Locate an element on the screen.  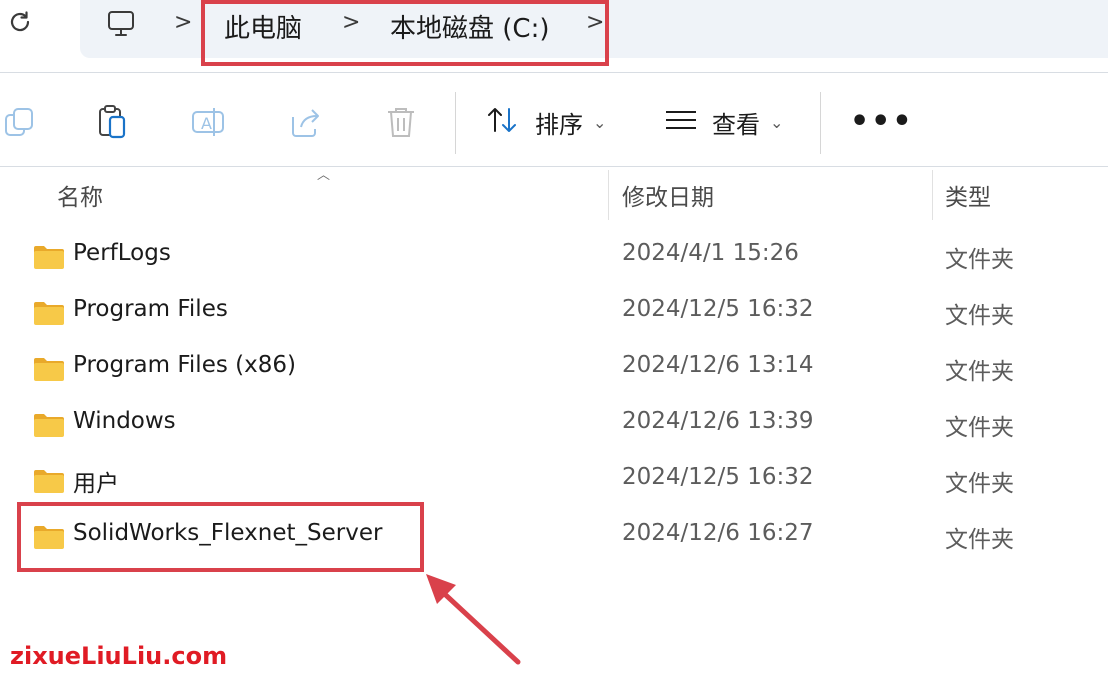
view-button: 查看 ⌄ is located at coordinates (723, 122).